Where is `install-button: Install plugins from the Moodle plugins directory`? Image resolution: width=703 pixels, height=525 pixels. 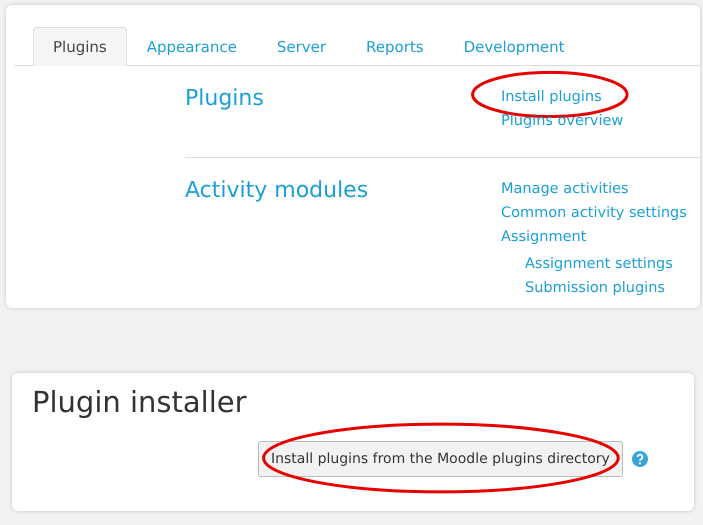 install-button: Install plugins from the Moodle plugins directory is located at coordinates (440, 459).